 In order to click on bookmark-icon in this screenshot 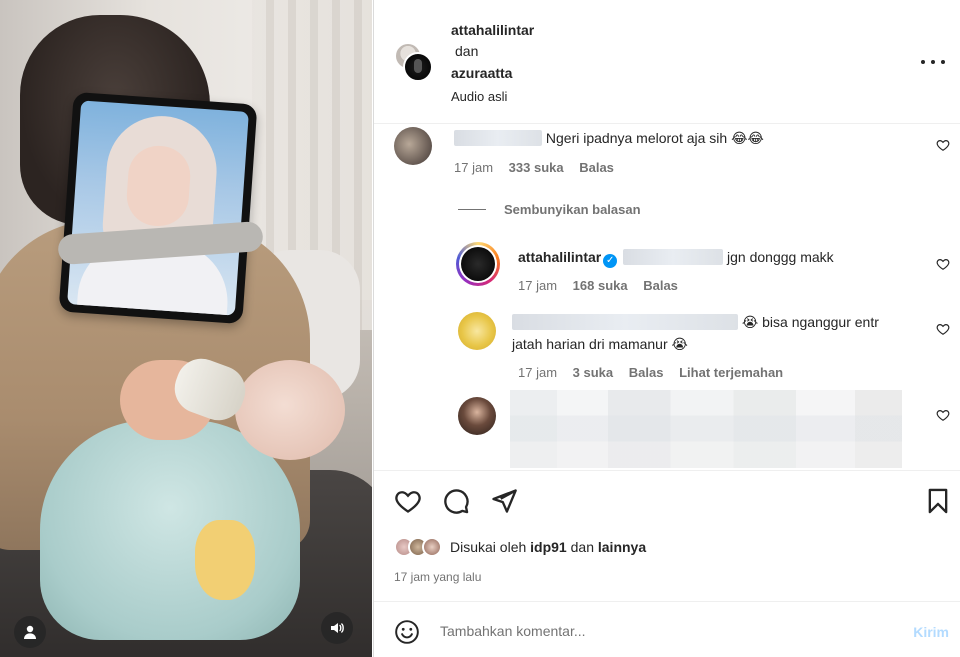, I will do `click(938, 501)`.